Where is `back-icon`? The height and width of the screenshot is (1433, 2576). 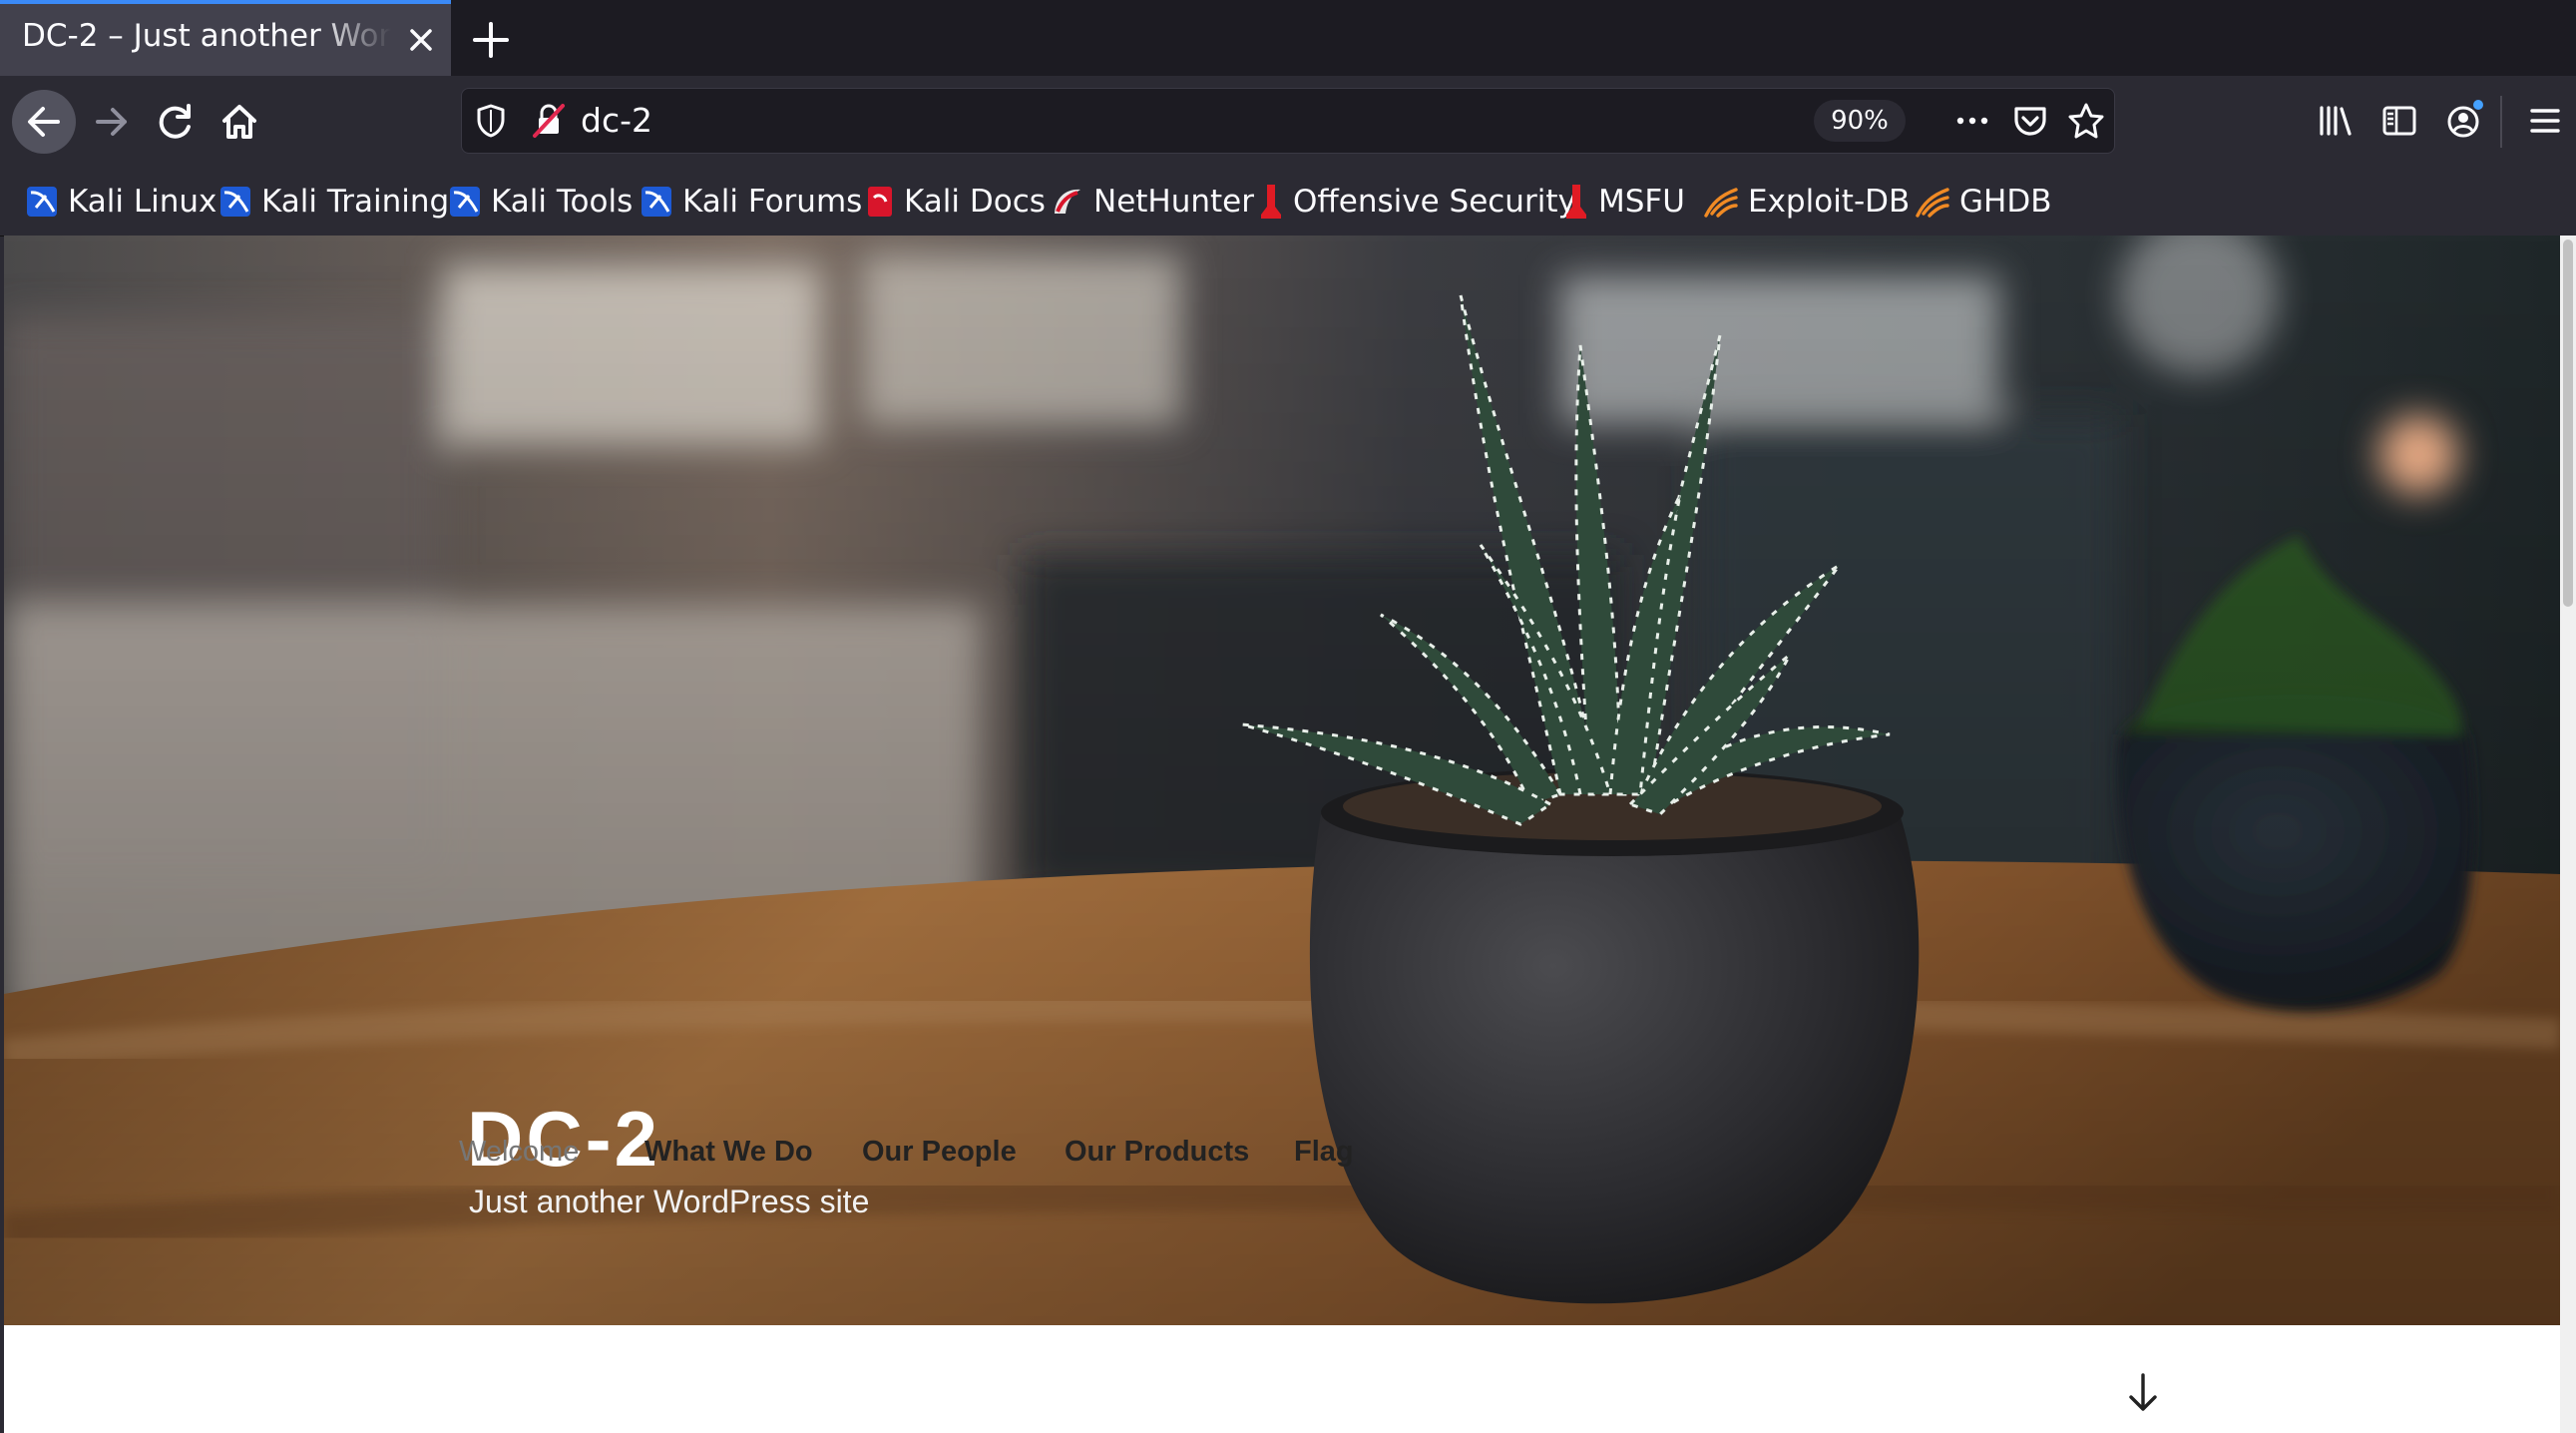 back-icon is located at coordinates (44, 122).